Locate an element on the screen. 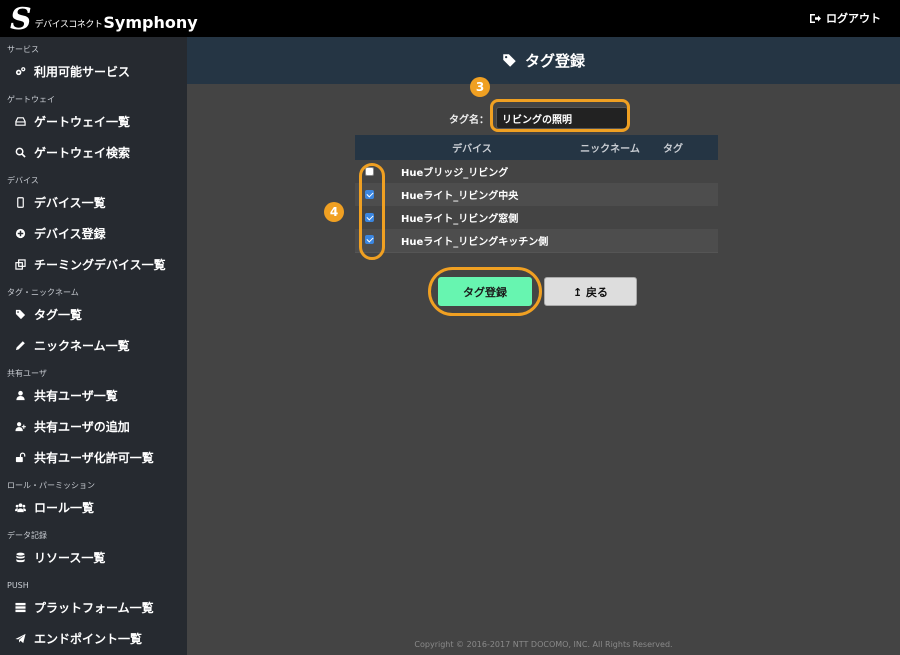 The width and height of the screenshot is (900, 655). table-header-row: デバイス ニックネーム タグ is located at coordinates (536, 147).